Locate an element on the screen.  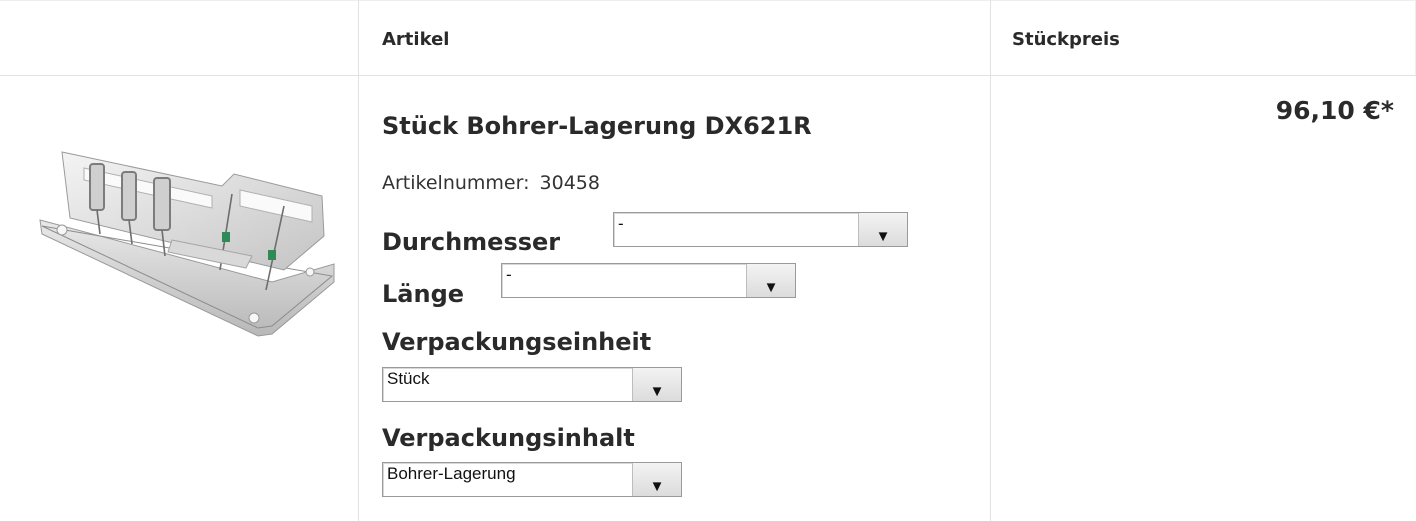
laenge-dropdown-button: ▼ is located at coordinates (770, 280).